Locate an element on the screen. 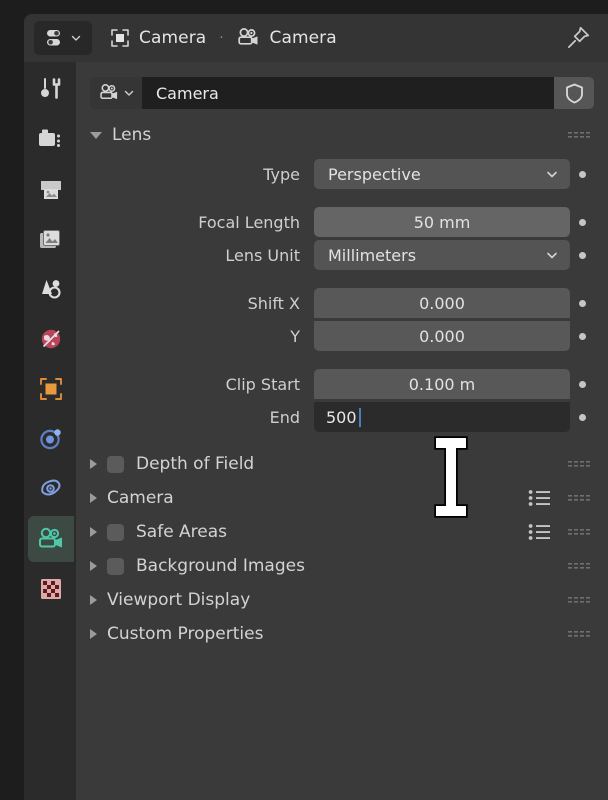 This screenshot has height=800, width=608. panel-header-viewport-display: Viewport Display is located at coordinates (342, 600).